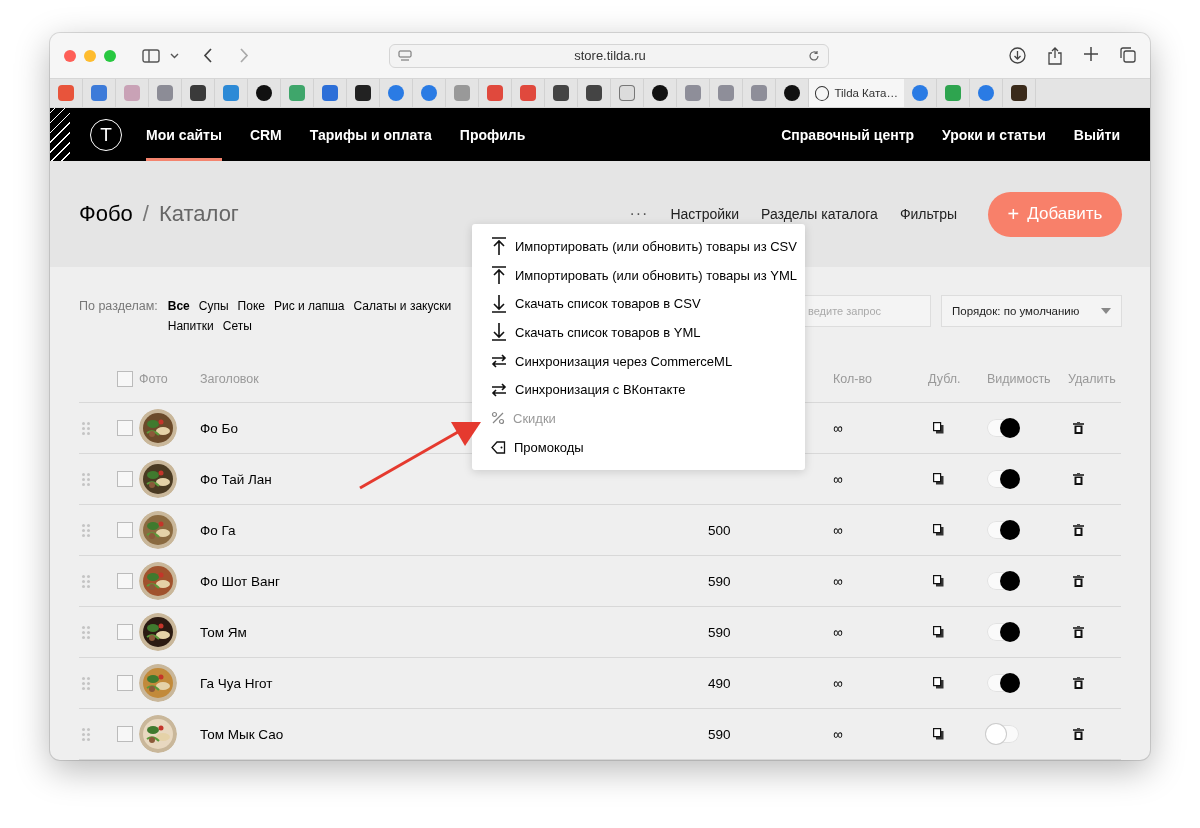  I want to click on address-bar: store.tilda.ru, so click(609, 55).